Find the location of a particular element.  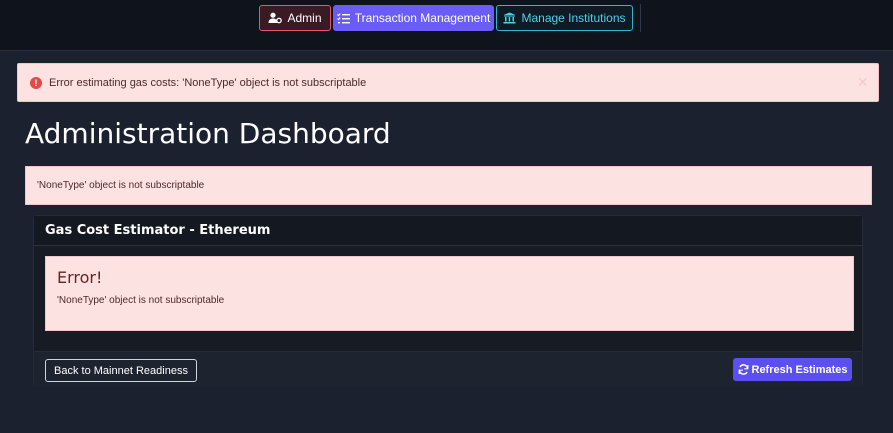

manage-institutions-label: Manage Institutions is located at coordinates (573, 18).